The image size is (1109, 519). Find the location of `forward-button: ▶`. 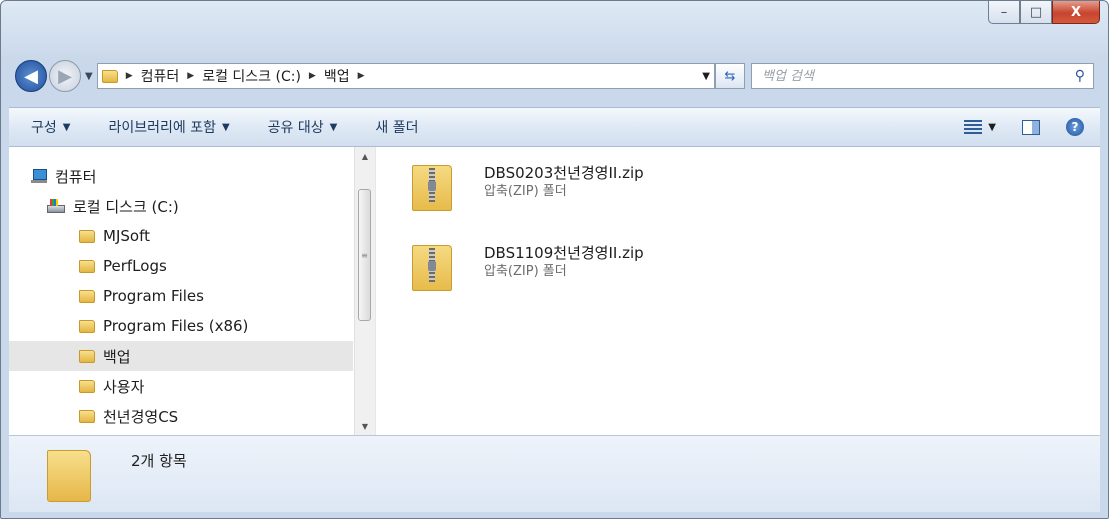

forward-button: ▶ is located at coordinates (65, 76).